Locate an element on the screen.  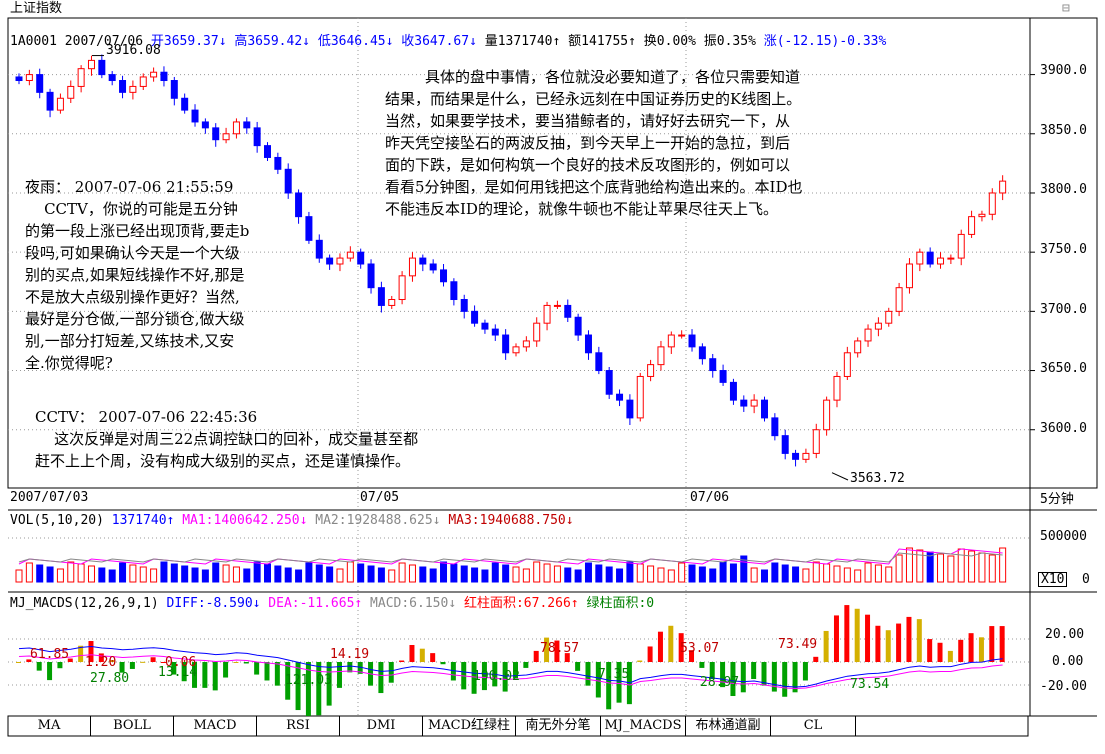
vol-ma3: MA3:1940688.750 is located at coordinates (507, 520).